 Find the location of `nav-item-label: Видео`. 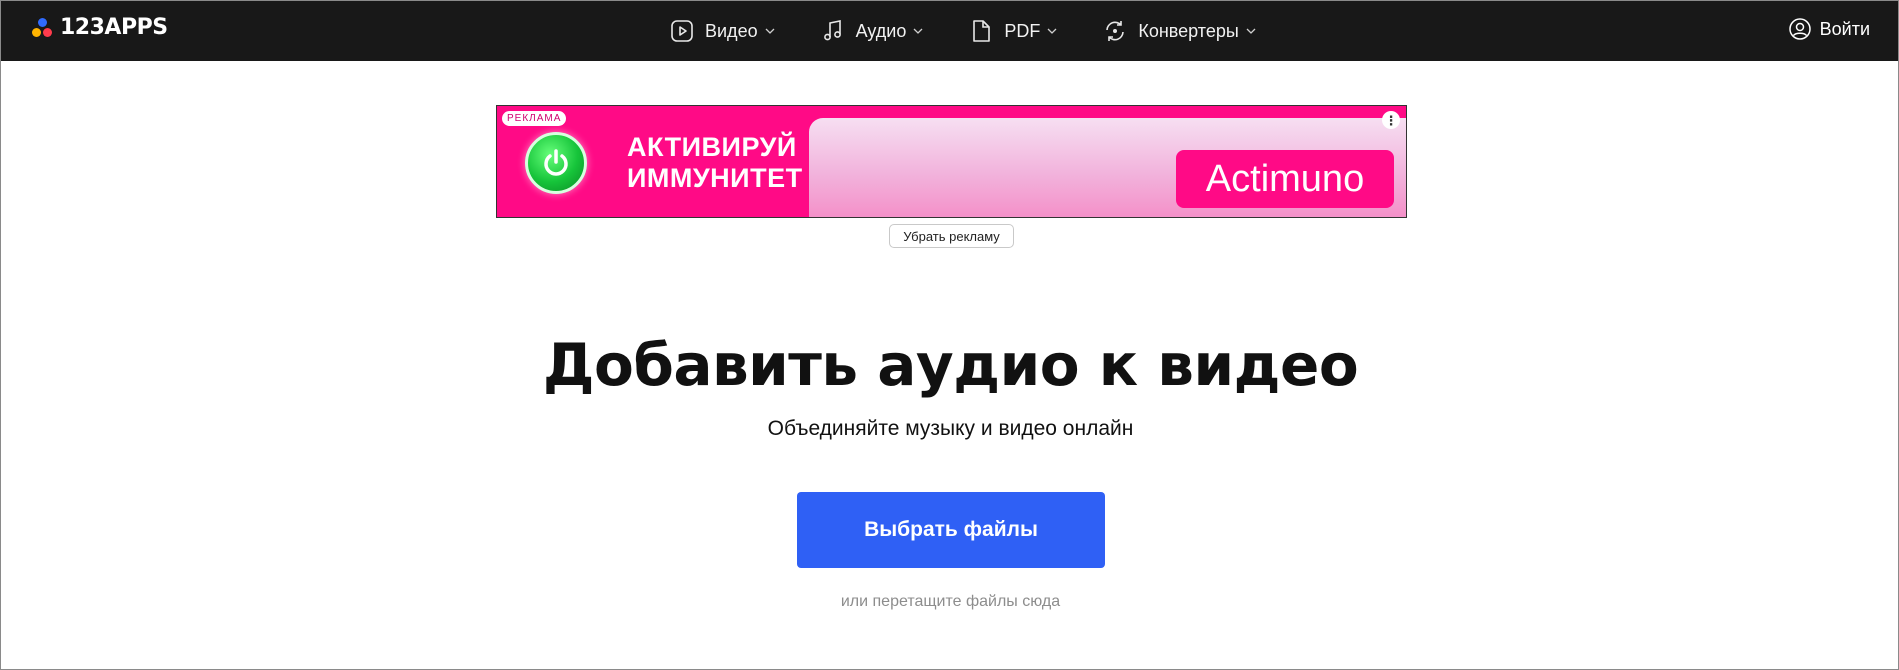

nav-item-label: Видео is located at coordinates (731, 30).